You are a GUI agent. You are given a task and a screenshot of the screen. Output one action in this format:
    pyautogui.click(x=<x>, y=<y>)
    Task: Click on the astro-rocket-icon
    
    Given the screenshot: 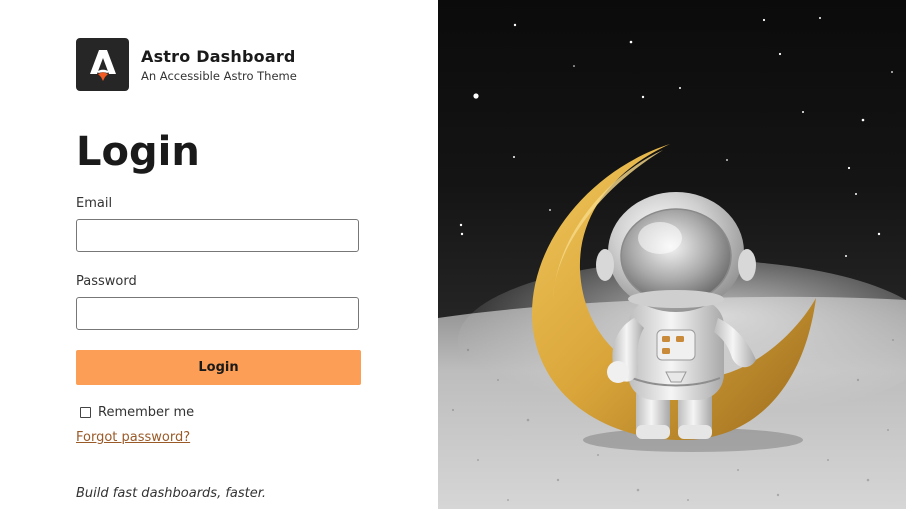 What is the action you would take?
    pyautogui.click(x=102, y=65)
    